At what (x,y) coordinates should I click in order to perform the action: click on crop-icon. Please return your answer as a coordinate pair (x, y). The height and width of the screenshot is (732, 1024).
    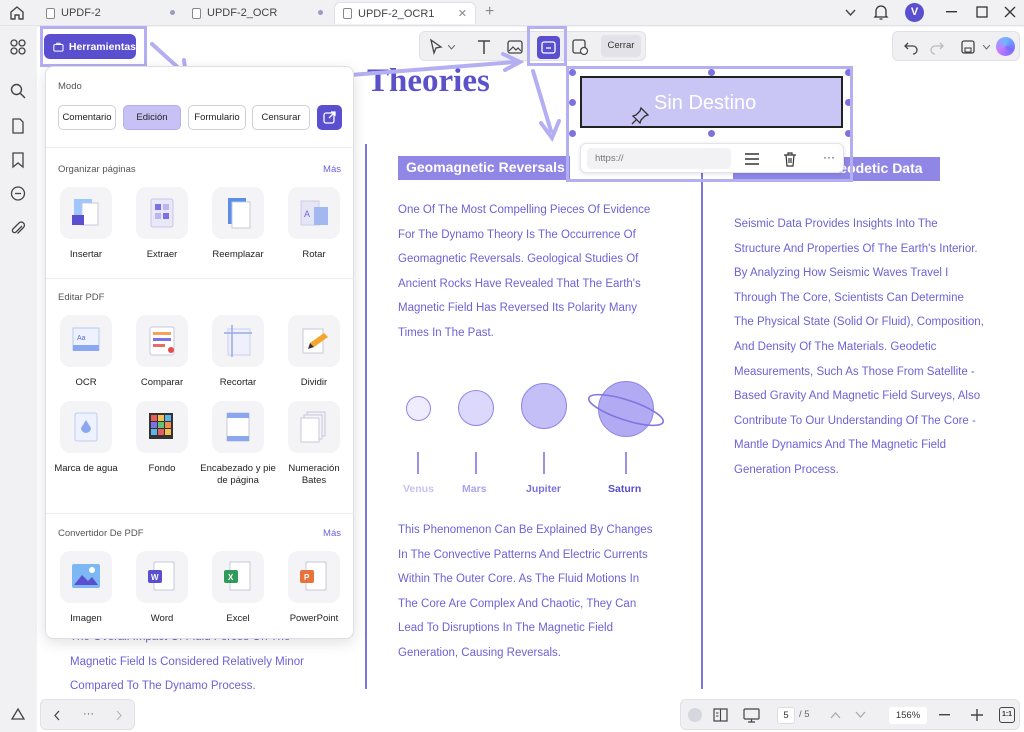
    Looking at the image, I should click on (238, 341).